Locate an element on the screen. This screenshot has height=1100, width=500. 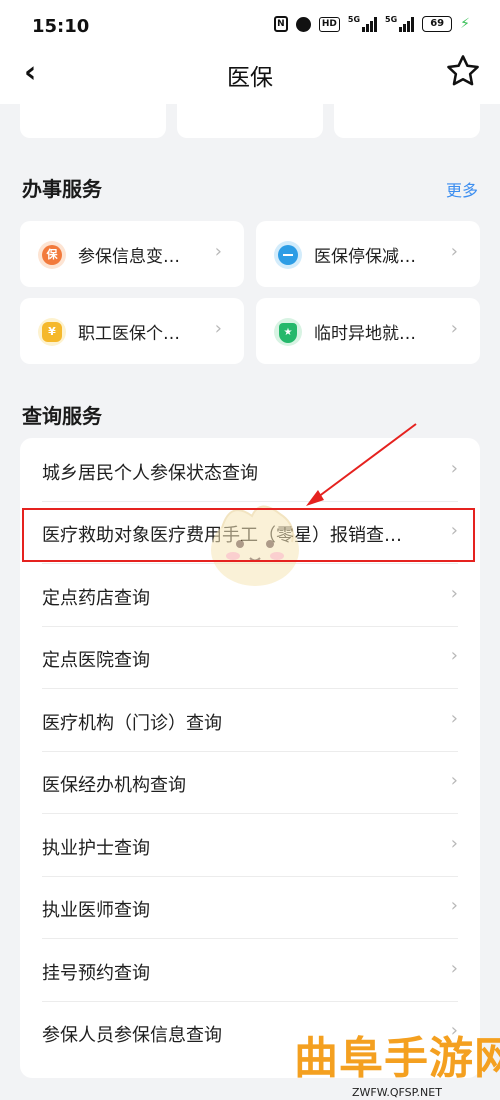
list-item-label: 参保人员参保信息查询 is located at coordinates (132, 1035).